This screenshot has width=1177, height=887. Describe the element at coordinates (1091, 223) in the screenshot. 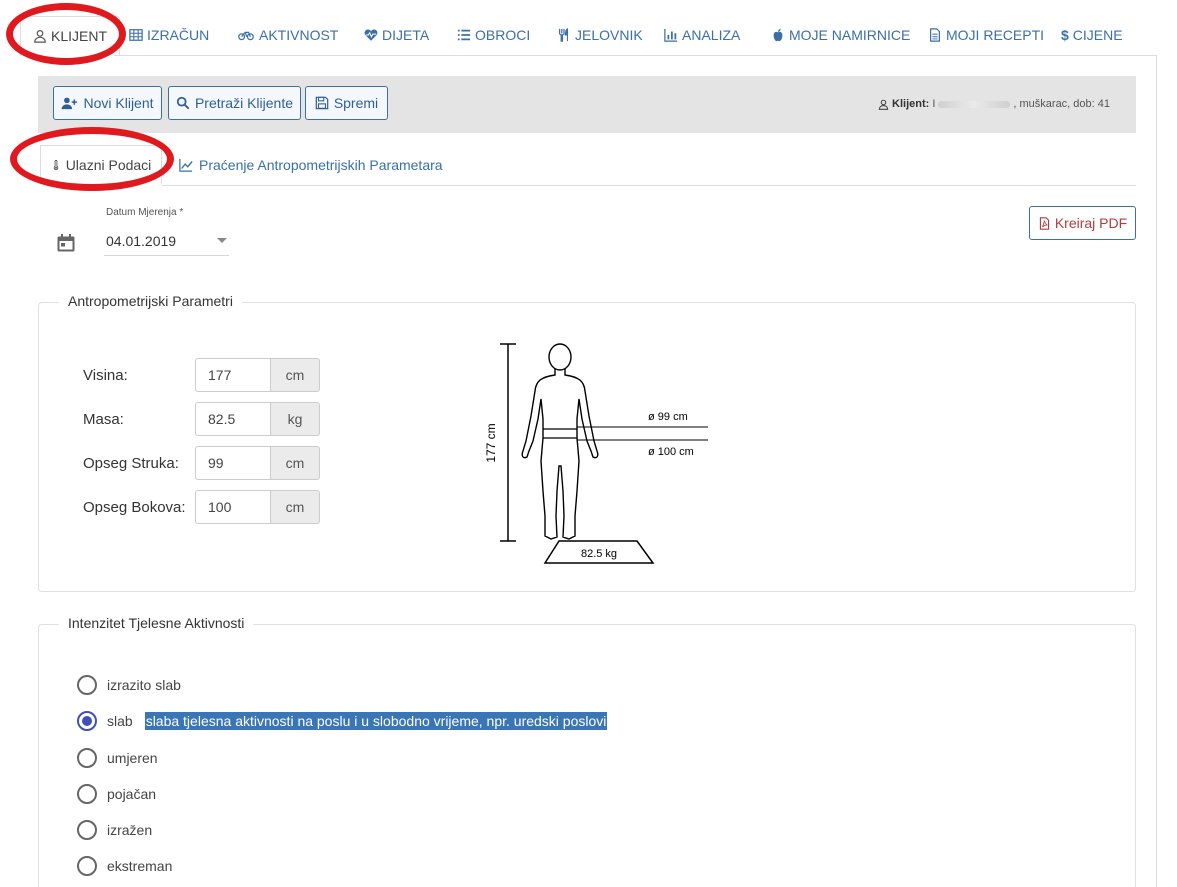

I see `button-label: Kreiraj PDF` at that location.